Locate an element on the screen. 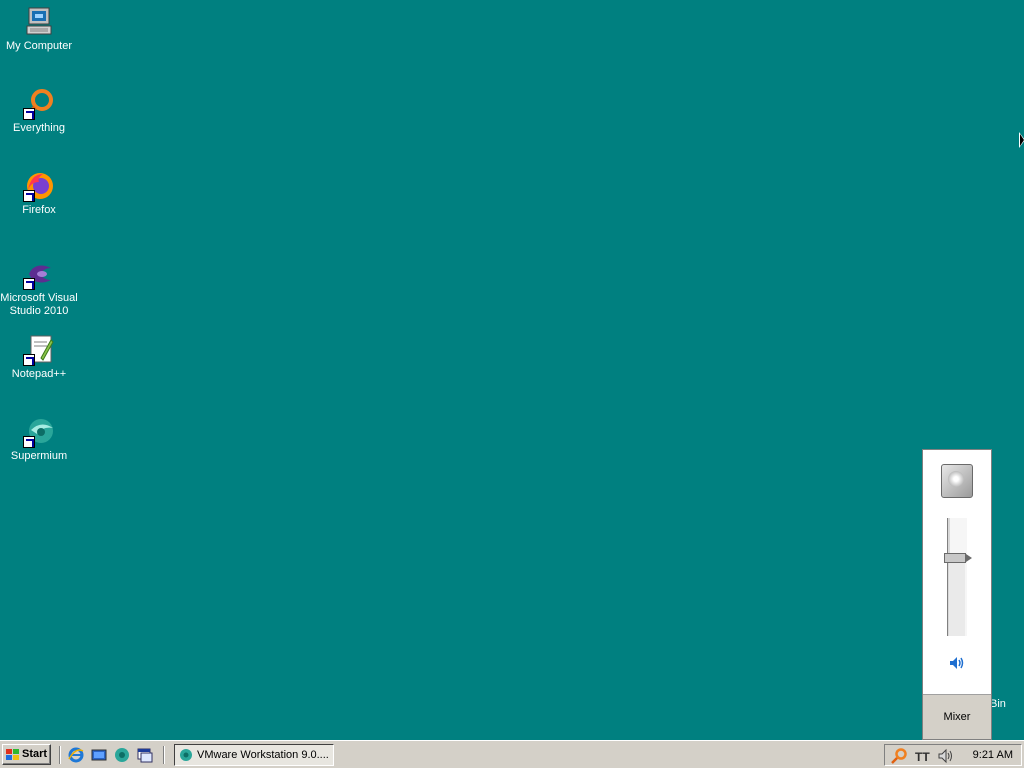 This screenshot has height=768, width=1024. volume-slider is located at coordinates (958, 577).